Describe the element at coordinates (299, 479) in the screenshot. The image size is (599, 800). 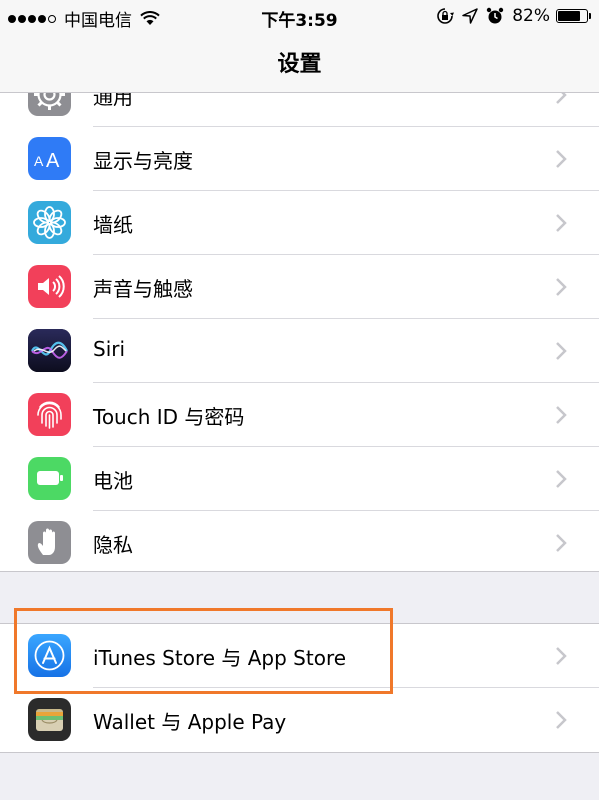
I see `settings-row-battery: 电池` at that location.